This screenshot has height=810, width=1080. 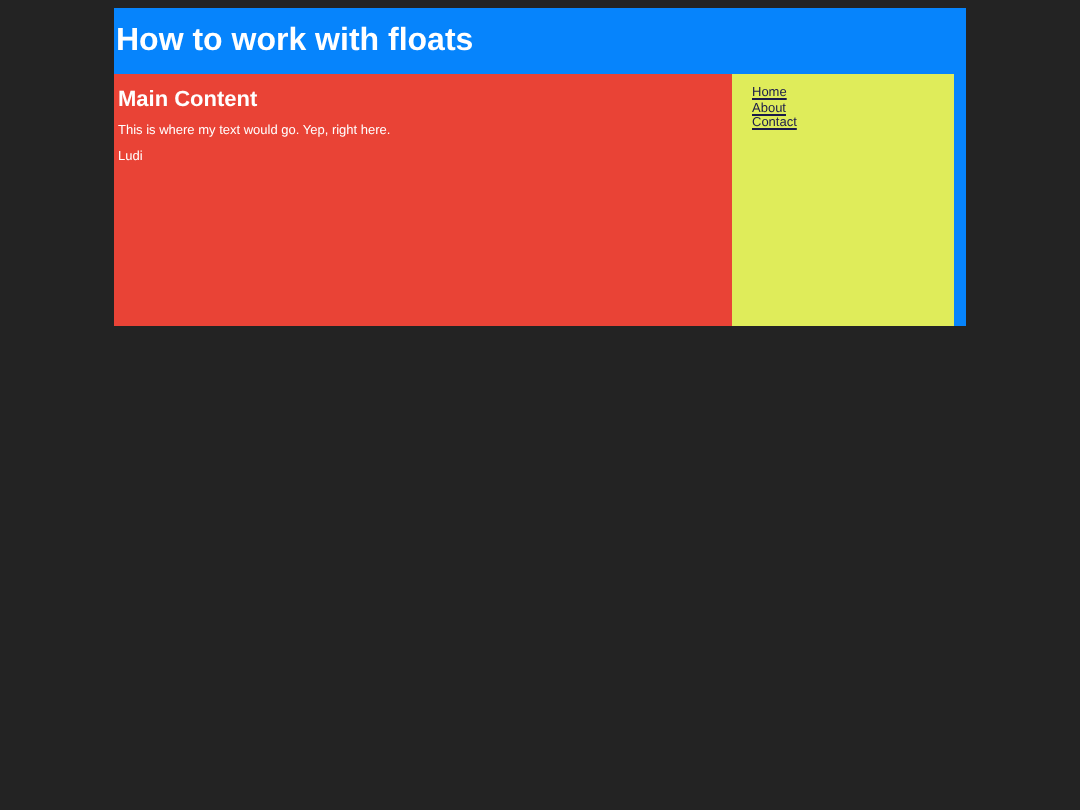 What do you see at coordinates (295, 42) in the screenshot?
I see `page-title: How to work with floats` at bounding box center [295, 42].